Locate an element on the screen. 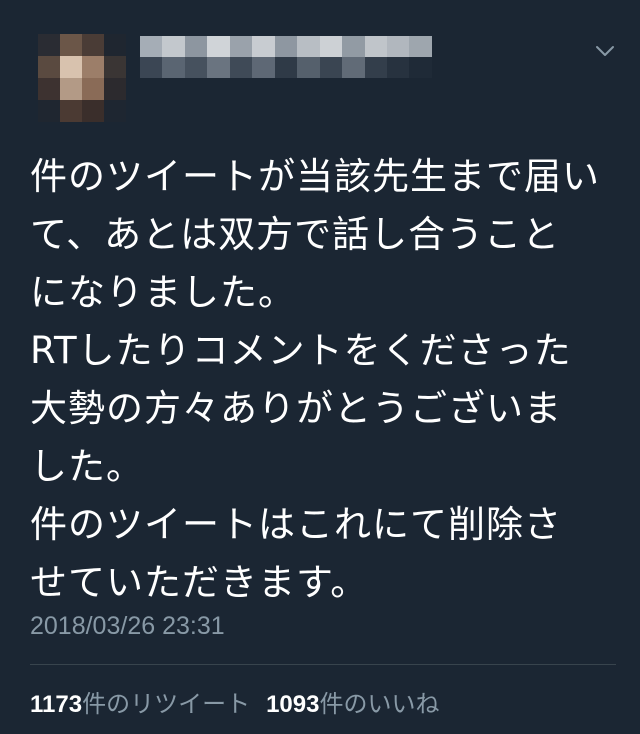 The height and width of the screenshot is (734, 640). tweet-text-line: 件のツイートはこれにて削除さ is located at coordinates (296, 524).